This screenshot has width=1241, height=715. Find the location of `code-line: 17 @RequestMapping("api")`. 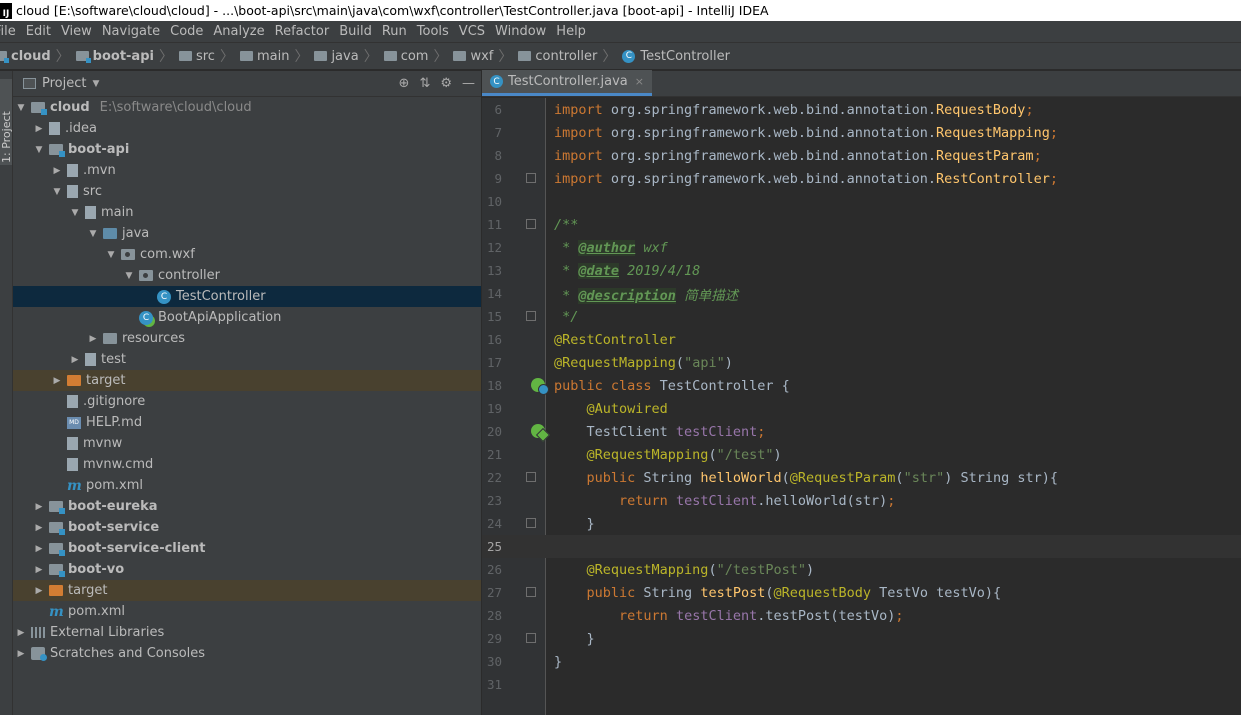

code-line: 17 @RequestMapping("api") is located at coordinates (861, 362).